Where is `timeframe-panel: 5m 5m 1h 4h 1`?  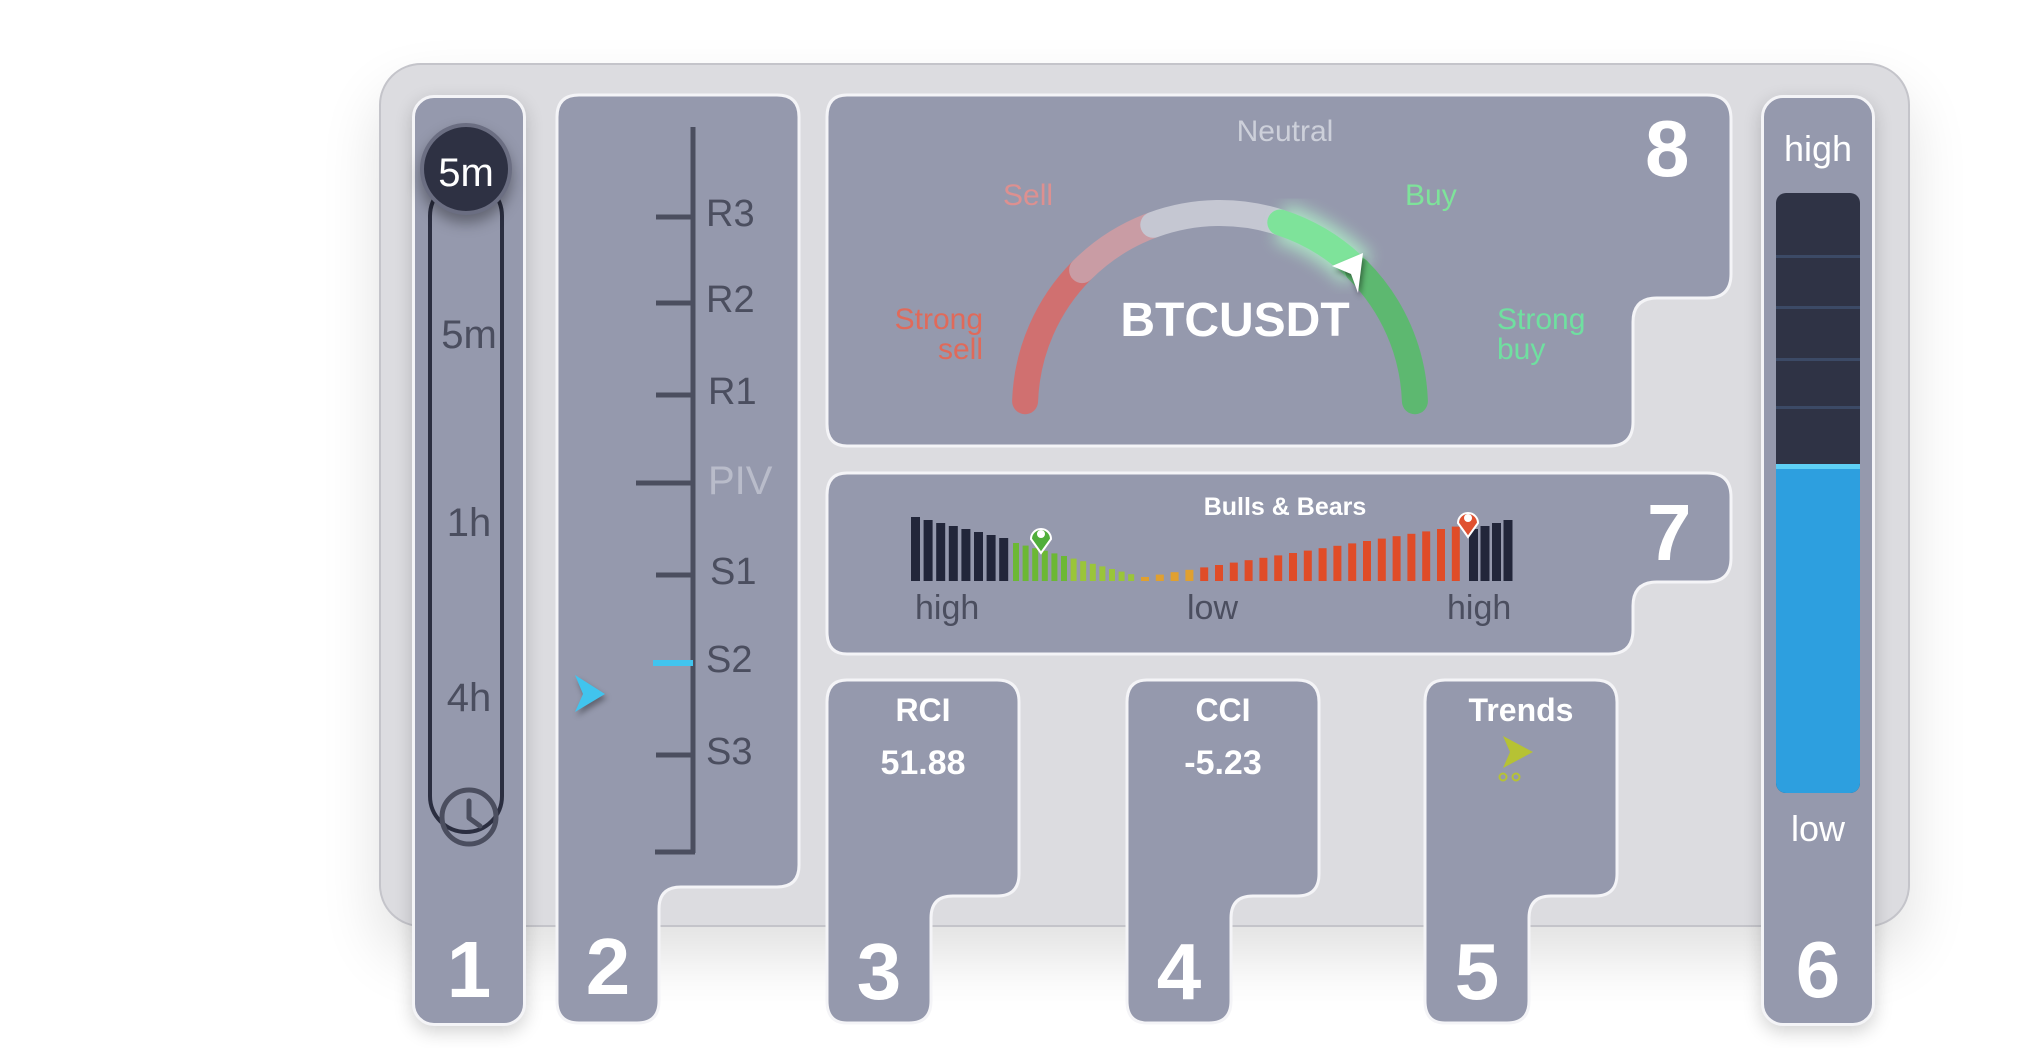
timeframe-panel: 5m 5m 1h 4h 1 is located at coordinates (469, 560).